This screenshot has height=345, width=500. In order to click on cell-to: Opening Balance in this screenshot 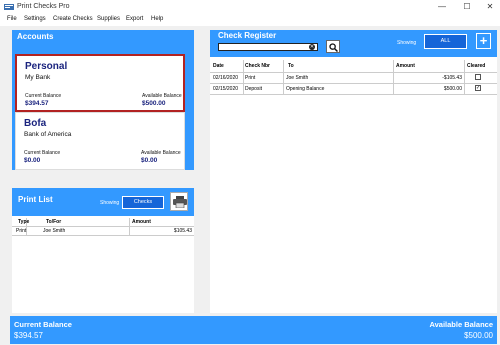, I will do `click(305, 89)`.